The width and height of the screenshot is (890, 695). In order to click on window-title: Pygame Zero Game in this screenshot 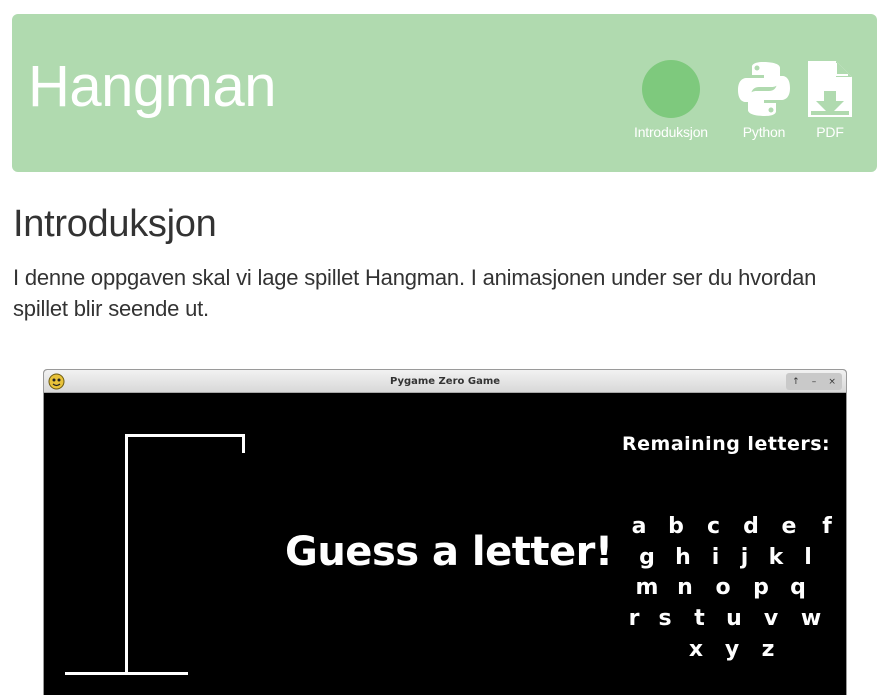, I will do `click(445, 381)`.